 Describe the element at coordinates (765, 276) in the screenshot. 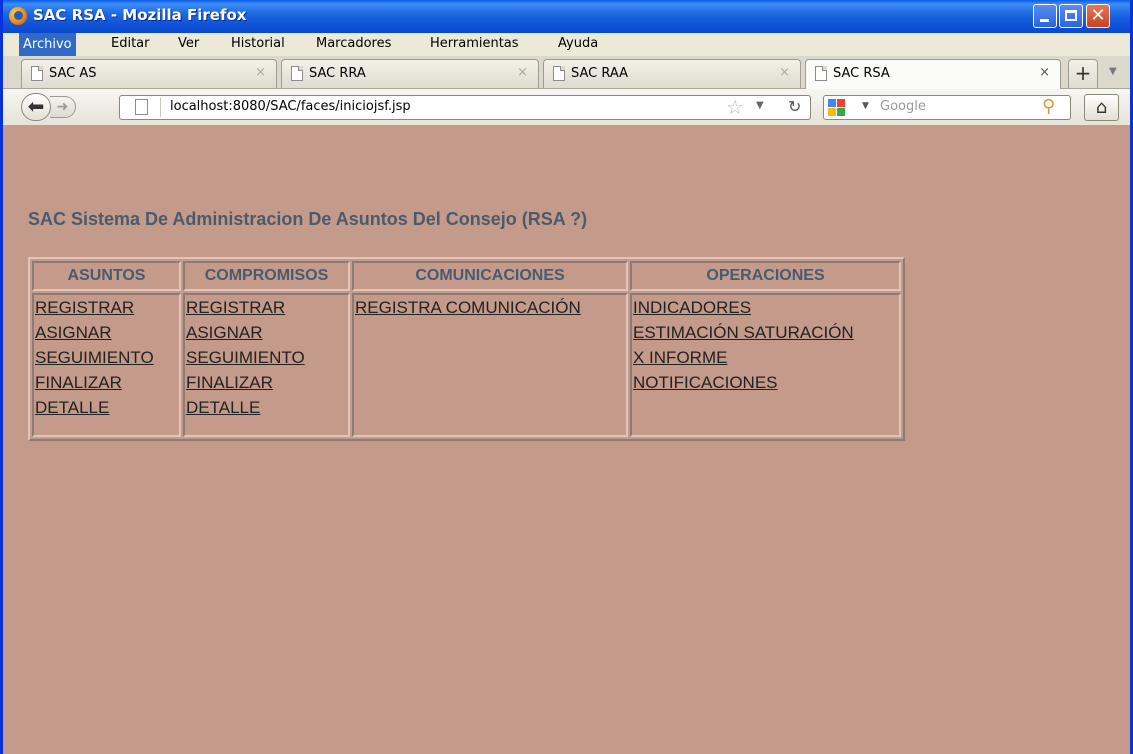

I see `header-operaciones: OPERACIONES` at that location.